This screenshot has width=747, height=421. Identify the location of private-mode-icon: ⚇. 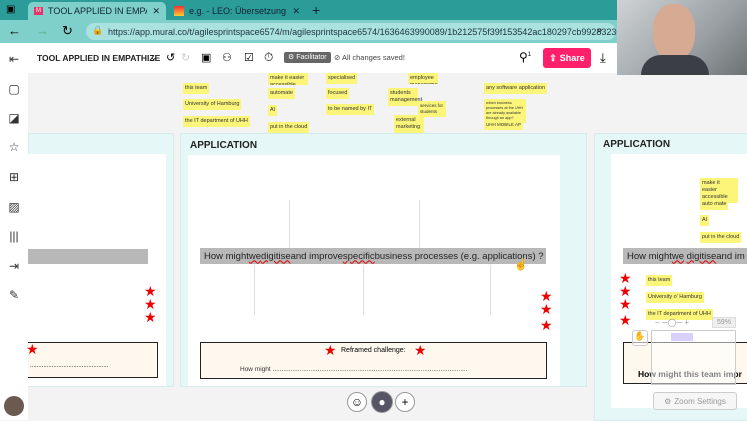
(227, 57).